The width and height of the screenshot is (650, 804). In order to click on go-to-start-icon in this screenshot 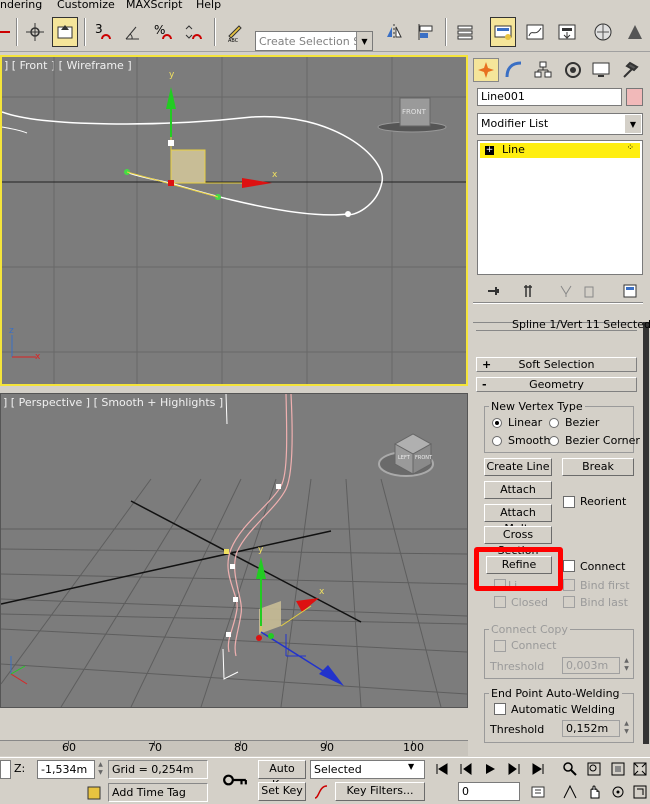, I will do `click(442, 769)`.